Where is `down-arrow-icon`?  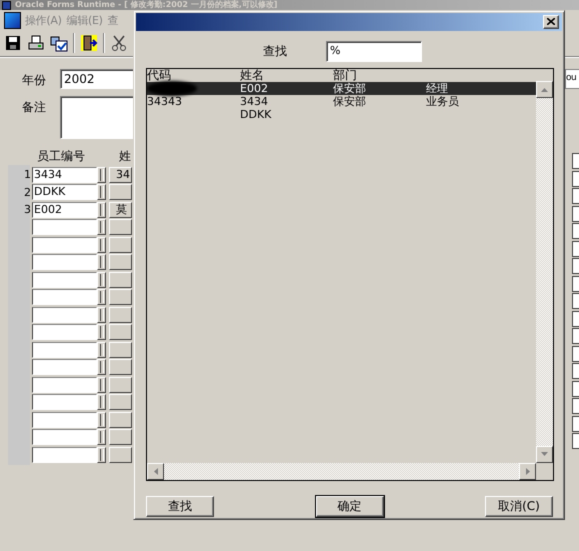
down-arrow-icon is located at coordinates (544, 454).